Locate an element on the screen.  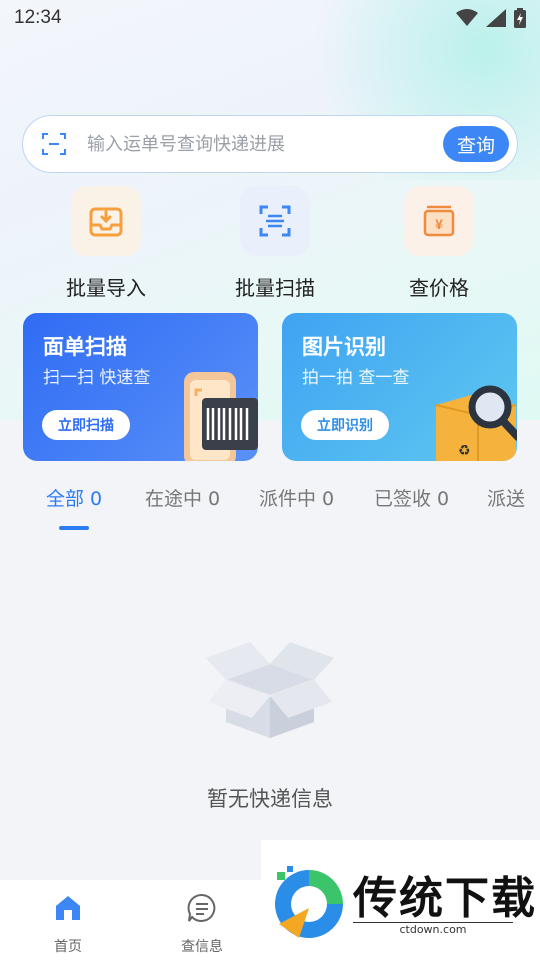
watermark-title: 传统下载 is located at coordinates (445, 898).